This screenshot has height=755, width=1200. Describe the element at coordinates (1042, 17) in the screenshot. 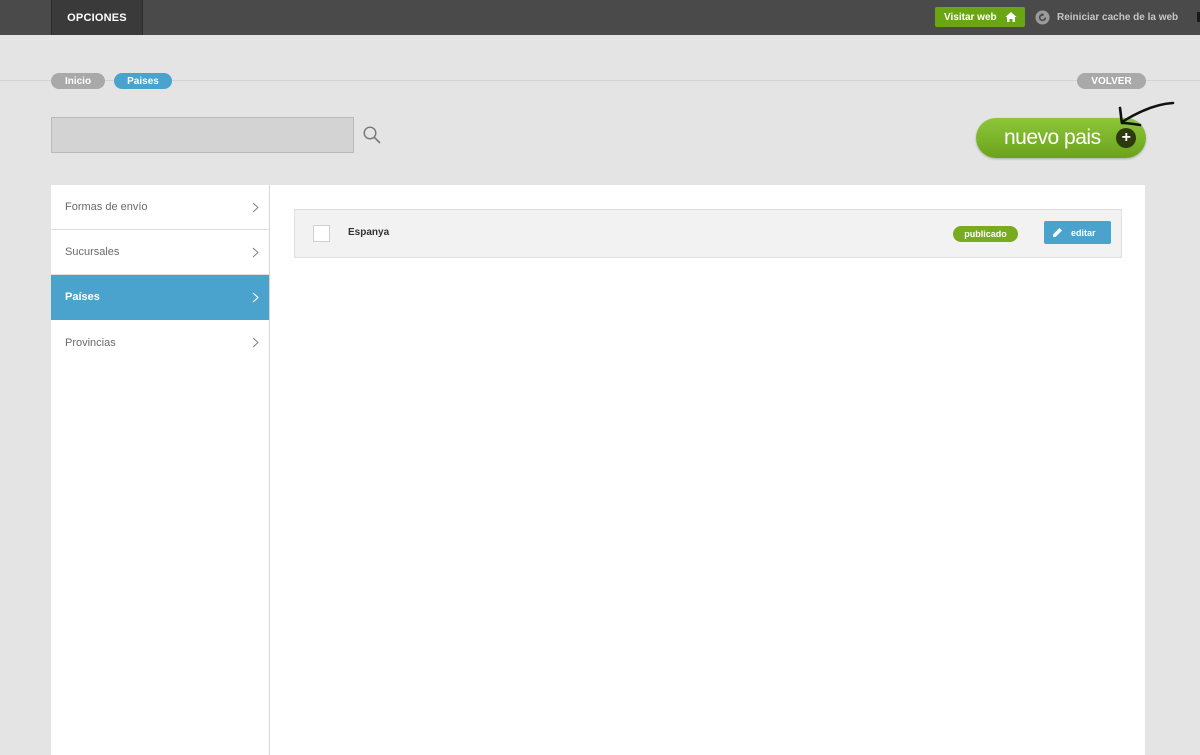

I see `refresh-icon` at that location.